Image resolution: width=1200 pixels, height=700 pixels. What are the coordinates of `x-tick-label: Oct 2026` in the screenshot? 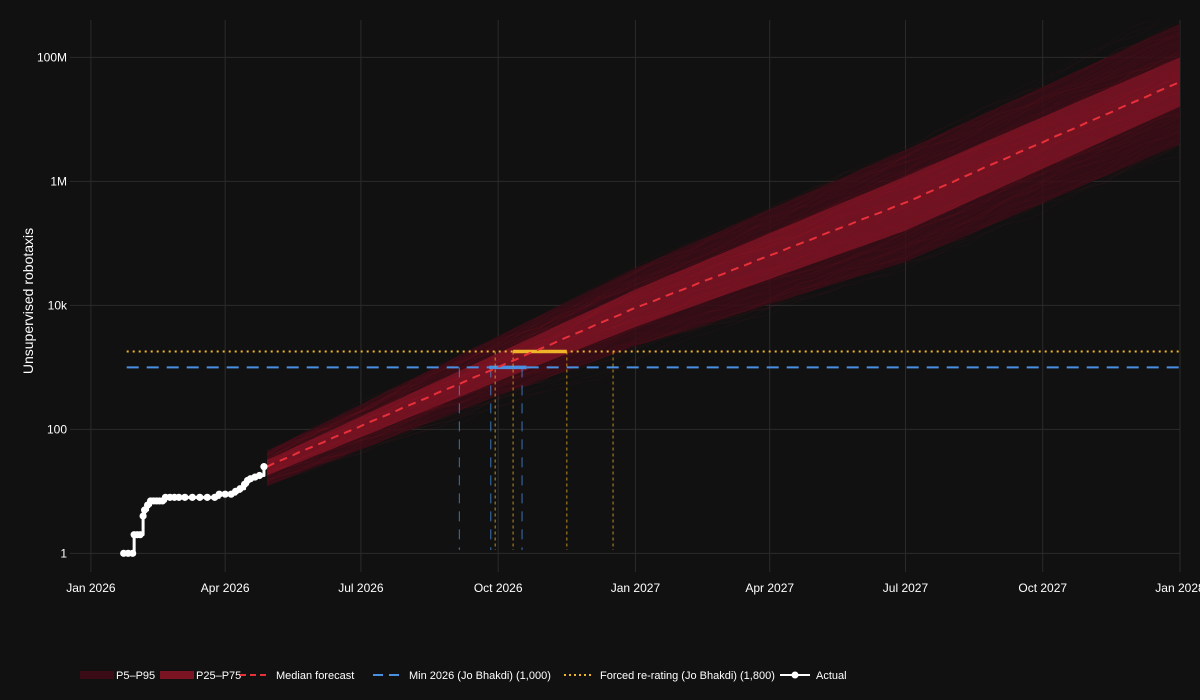 It's located at (498, 588).